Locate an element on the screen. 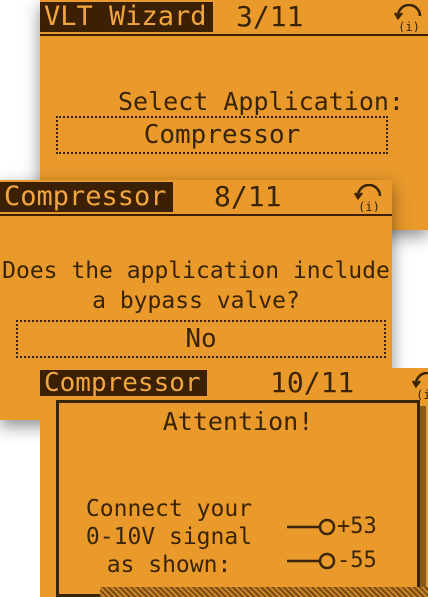 The image size is (428, 597). terminal-53: +53 is located at coordinates (352, 527).